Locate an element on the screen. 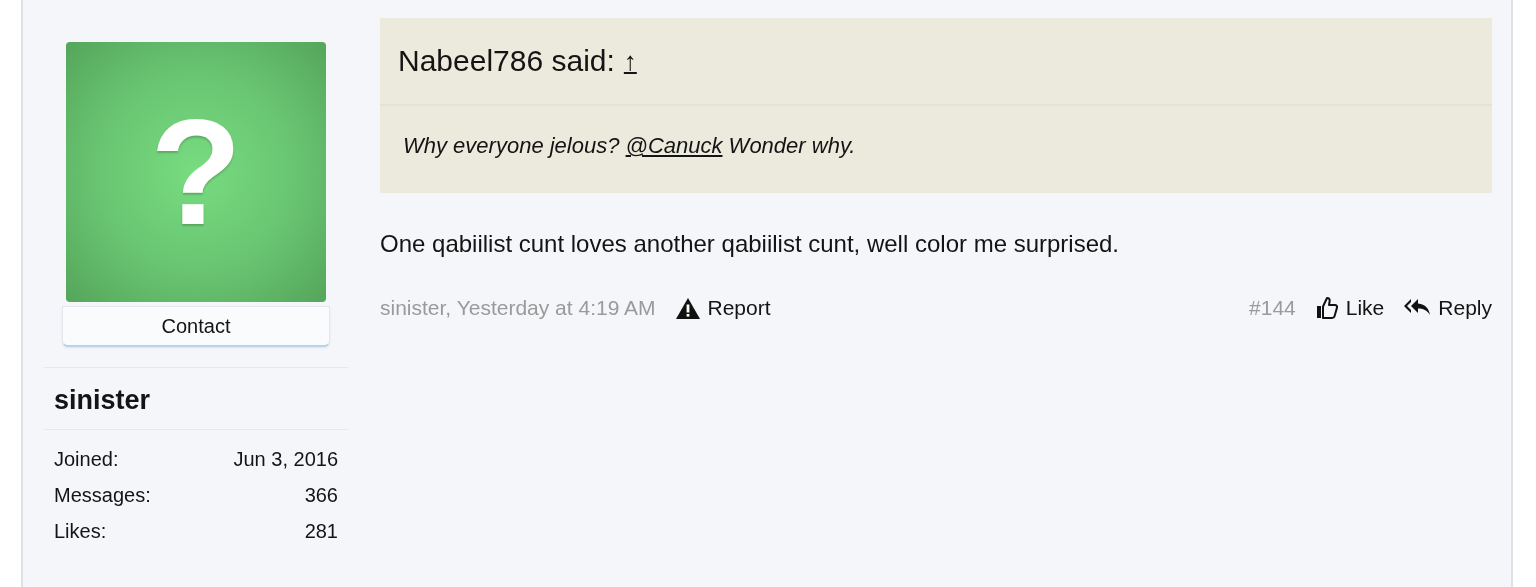 This screenshot has height=587, width=1536. stat-label: Messages: is located at coordinates (103, 495).